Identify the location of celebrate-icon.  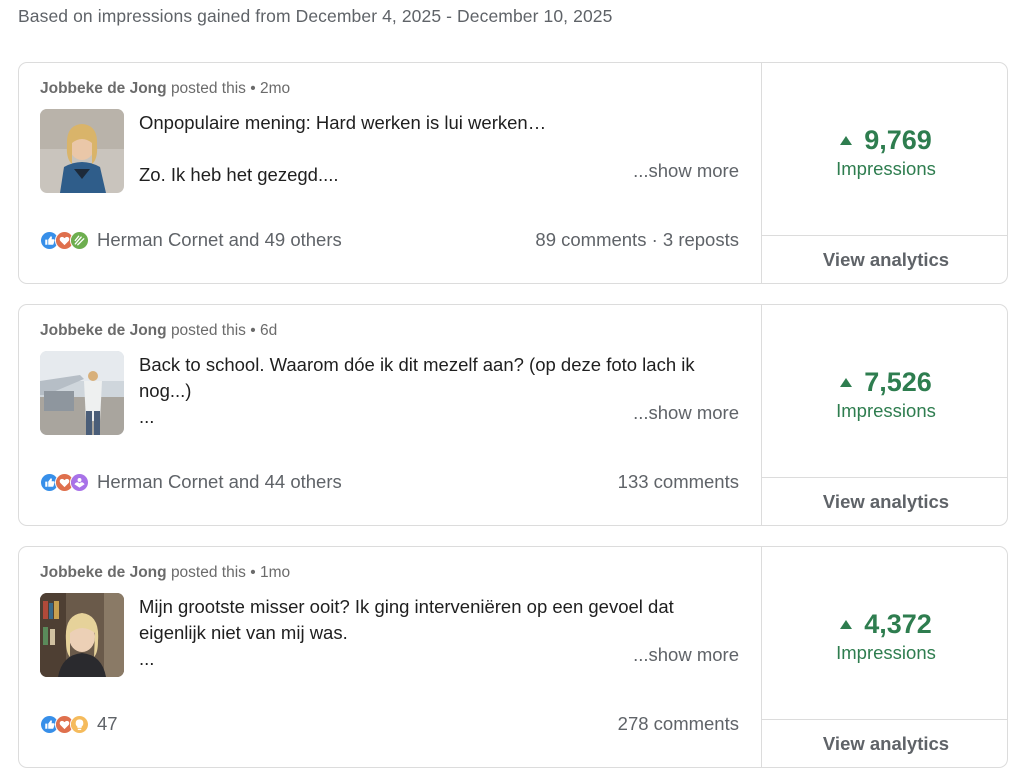
(79, 240).